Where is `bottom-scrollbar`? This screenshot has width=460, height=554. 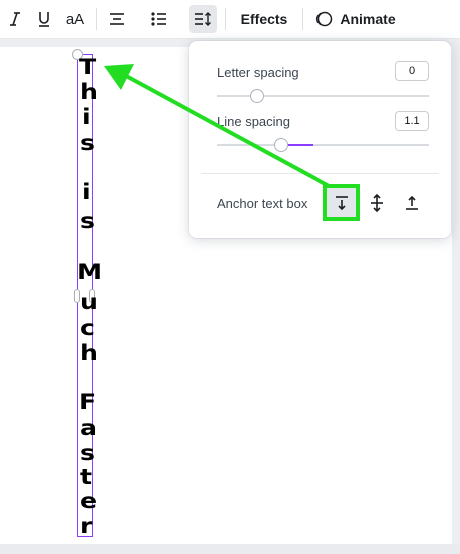 bottom-scrollbar is located at coordinates (230, 549).